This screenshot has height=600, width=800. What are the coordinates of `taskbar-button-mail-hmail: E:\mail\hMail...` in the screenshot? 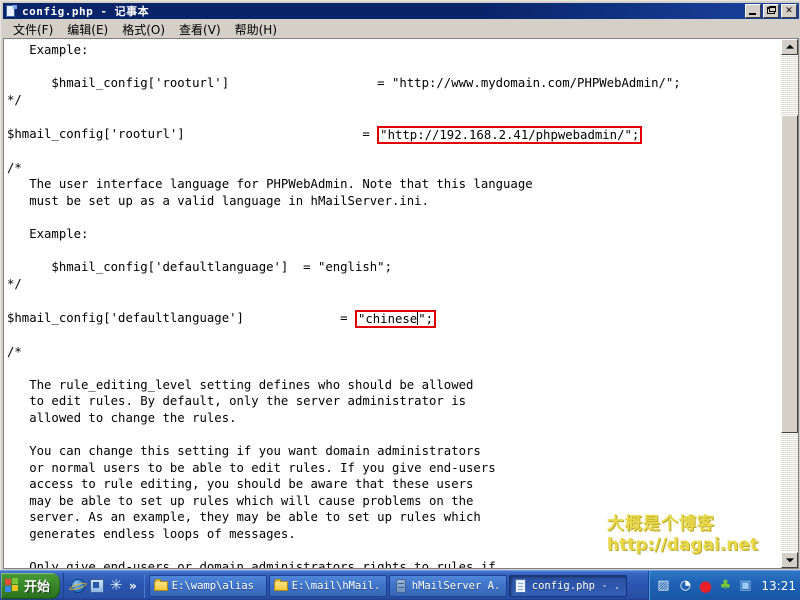 It's located at (327, 585).